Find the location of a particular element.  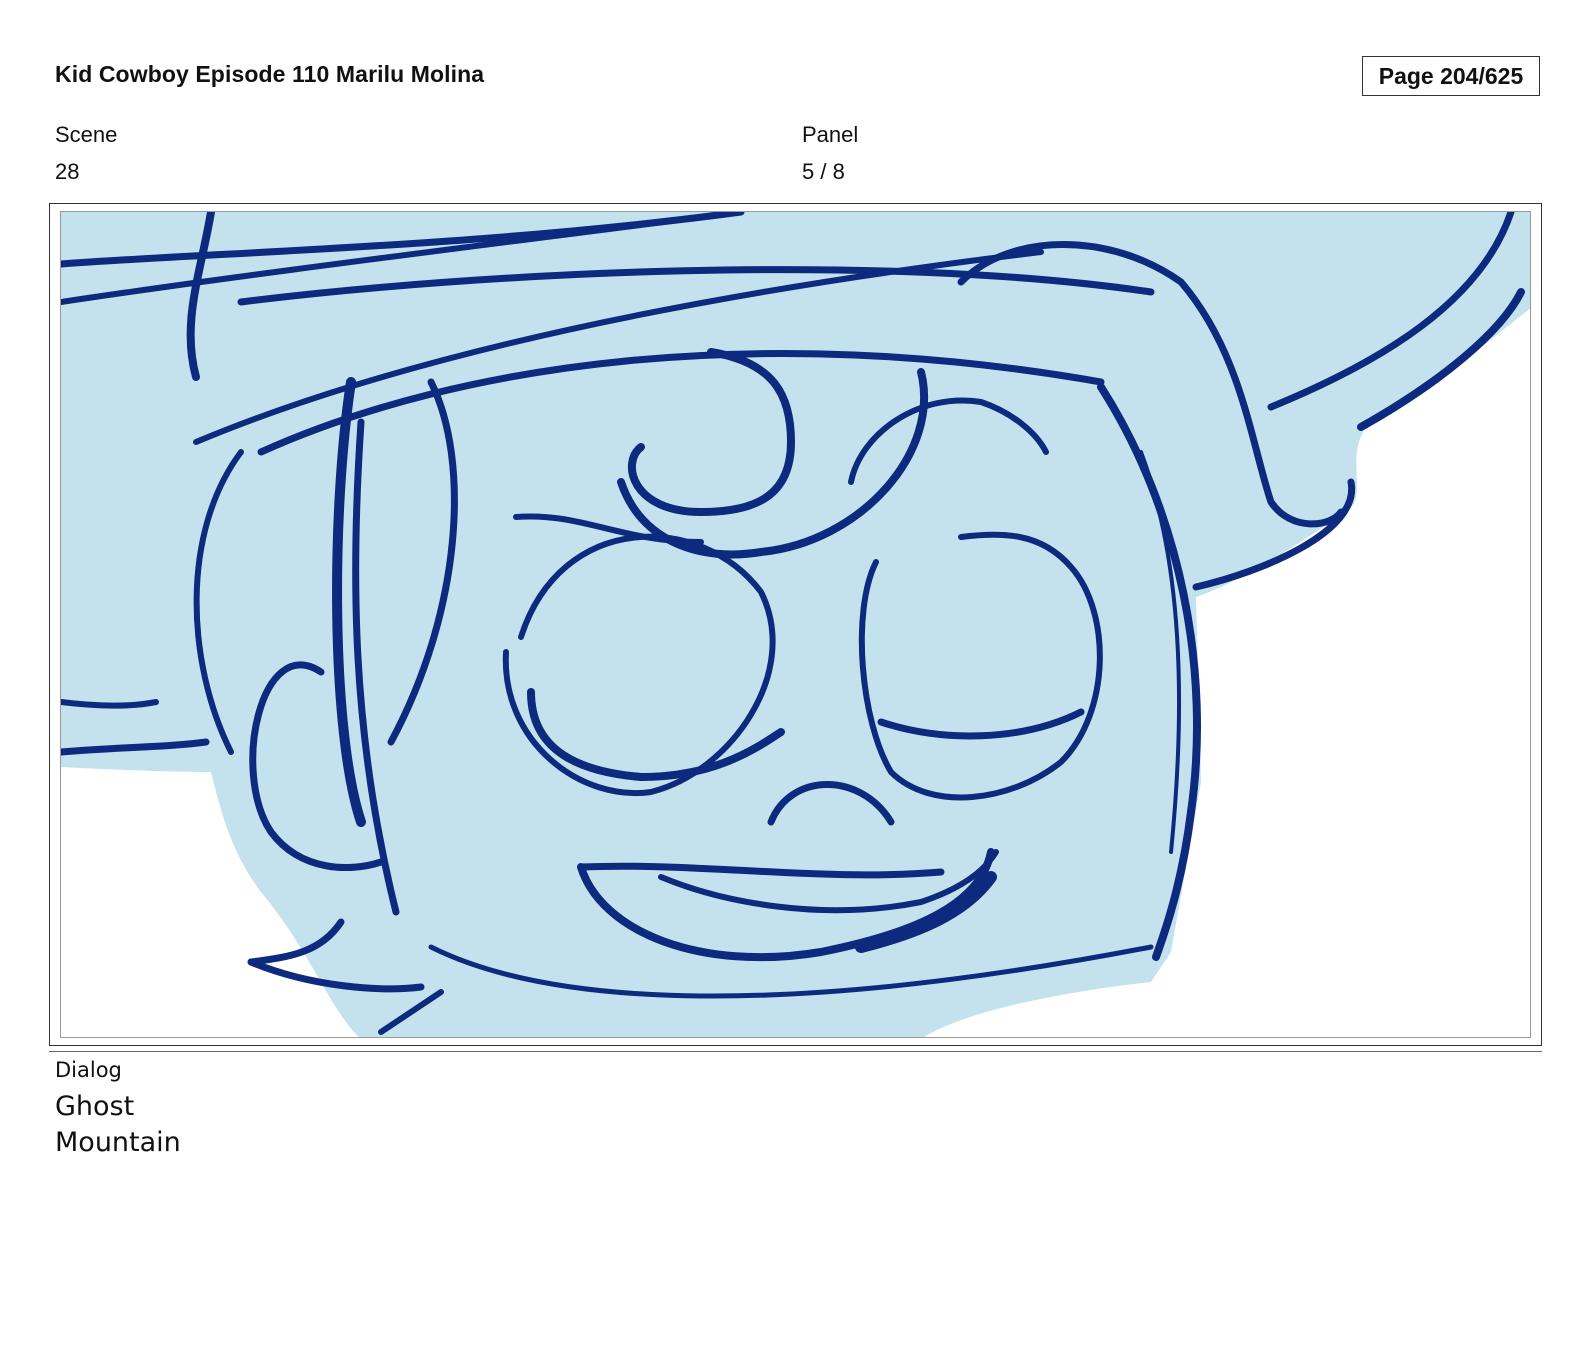

storyboard-title: Kid Cowboy Episode 110 Marilu Molina is located at coordinates (270, 74).